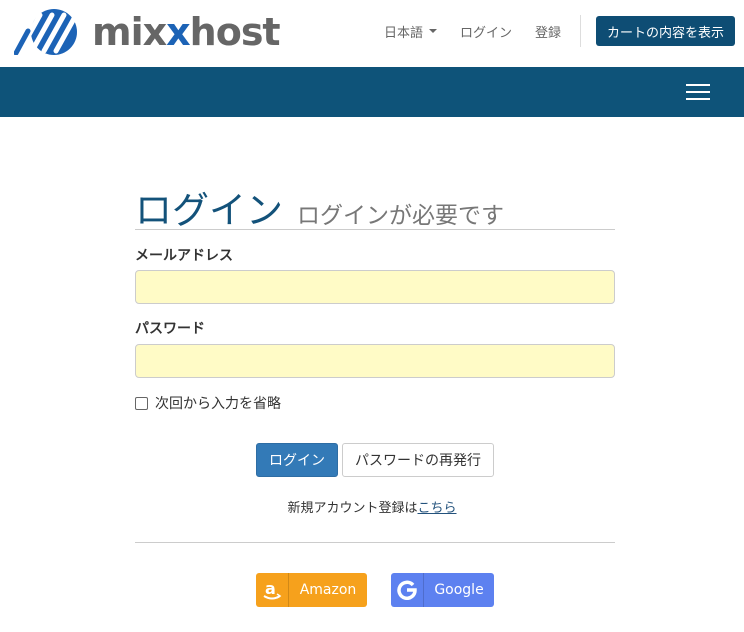  What do you see at coordinates (209, 210) in the screenshot?
I see `page-title-main: ログイン` at bounding box center [209, 210].